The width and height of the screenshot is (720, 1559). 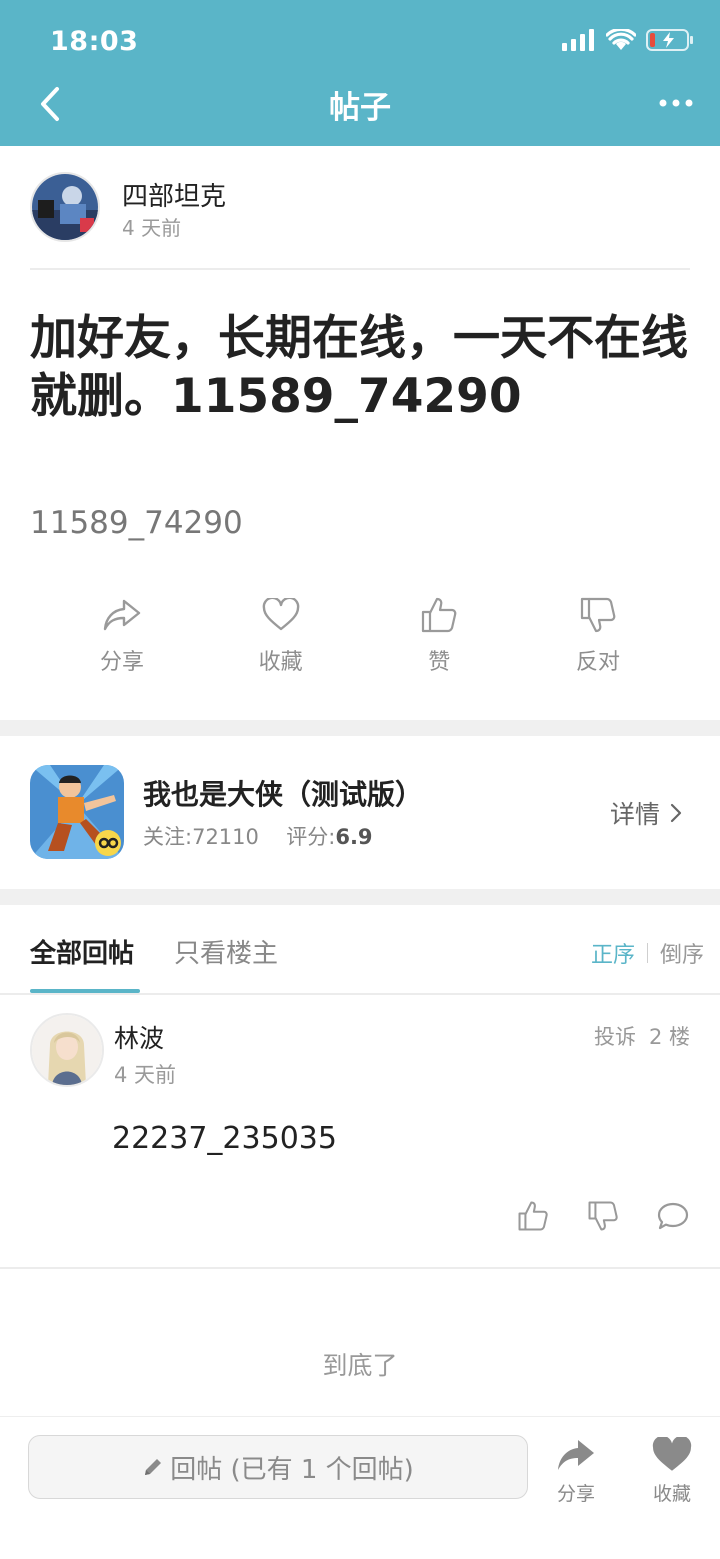 I want to click on post-author: 四部坦克 4 天前, so click(x=360, y=208).